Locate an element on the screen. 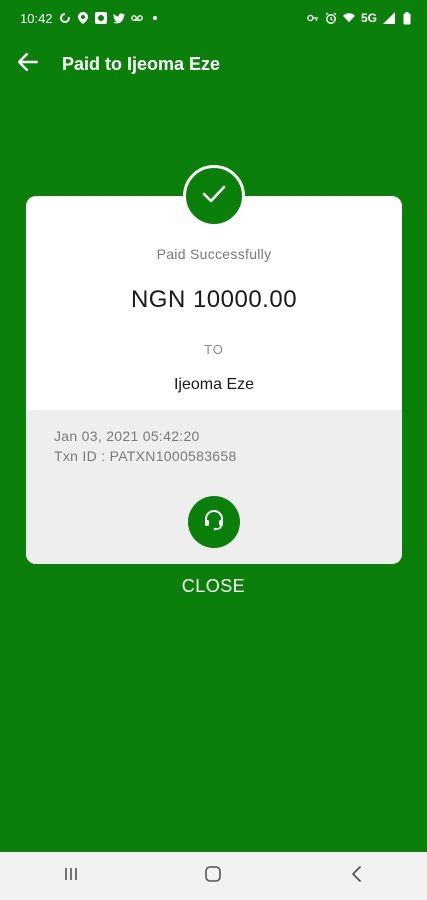 This screenshot has height=900, width=427. back-icon is located at coordinates (356, 876).